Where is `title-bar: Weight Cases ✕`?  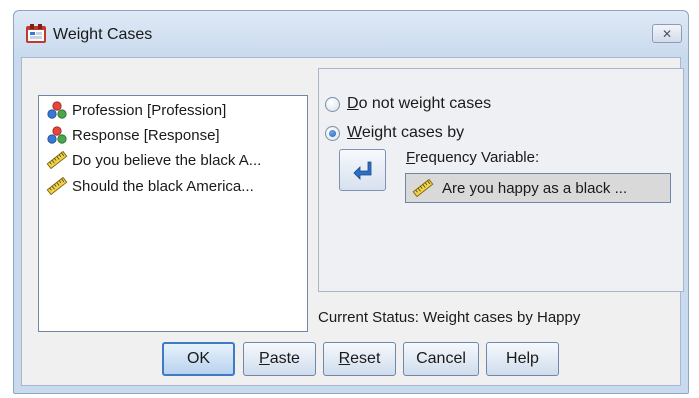 title-bar: Weight Cases ✕ is located at coordinates (351, 34).